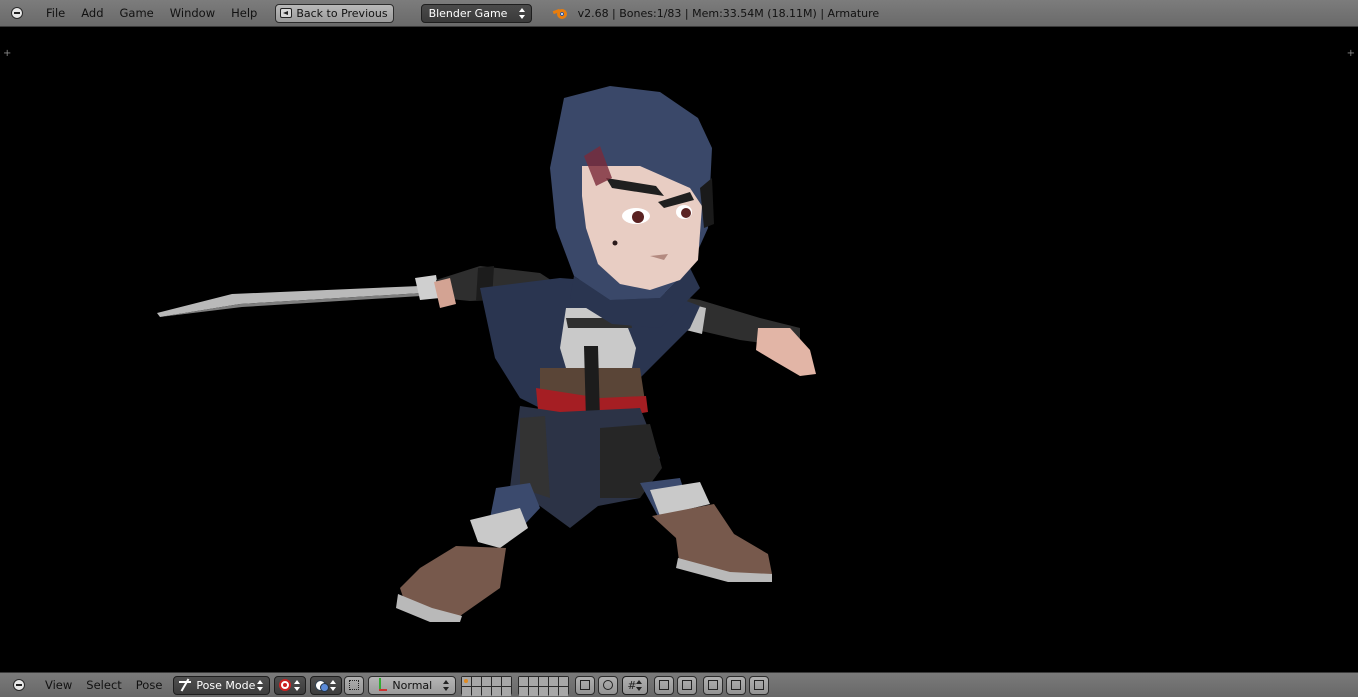 The image size is (1358, 697). What do you see at coordinates (226, 685) in the screenshot?
I see `interaction-mode-value: Pose Mode` at bounding box center [226, 685].